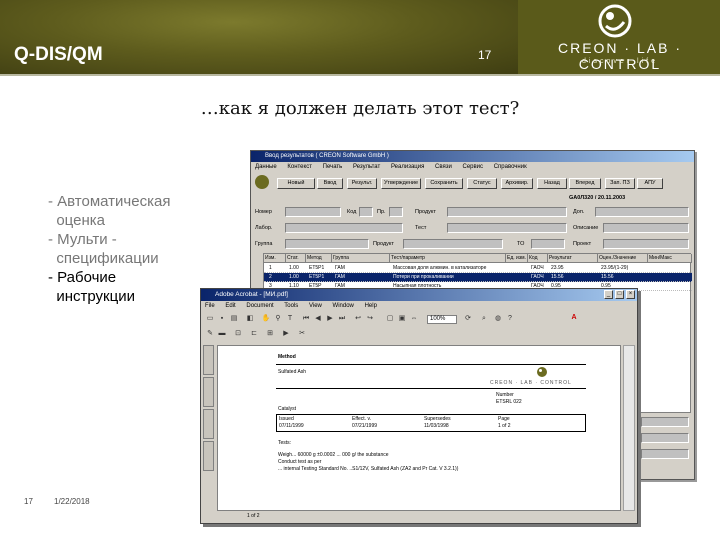  What do you see at coordinates (548, 244) in the screenshot?
I see `to-field` at bounding box center [548, 244].